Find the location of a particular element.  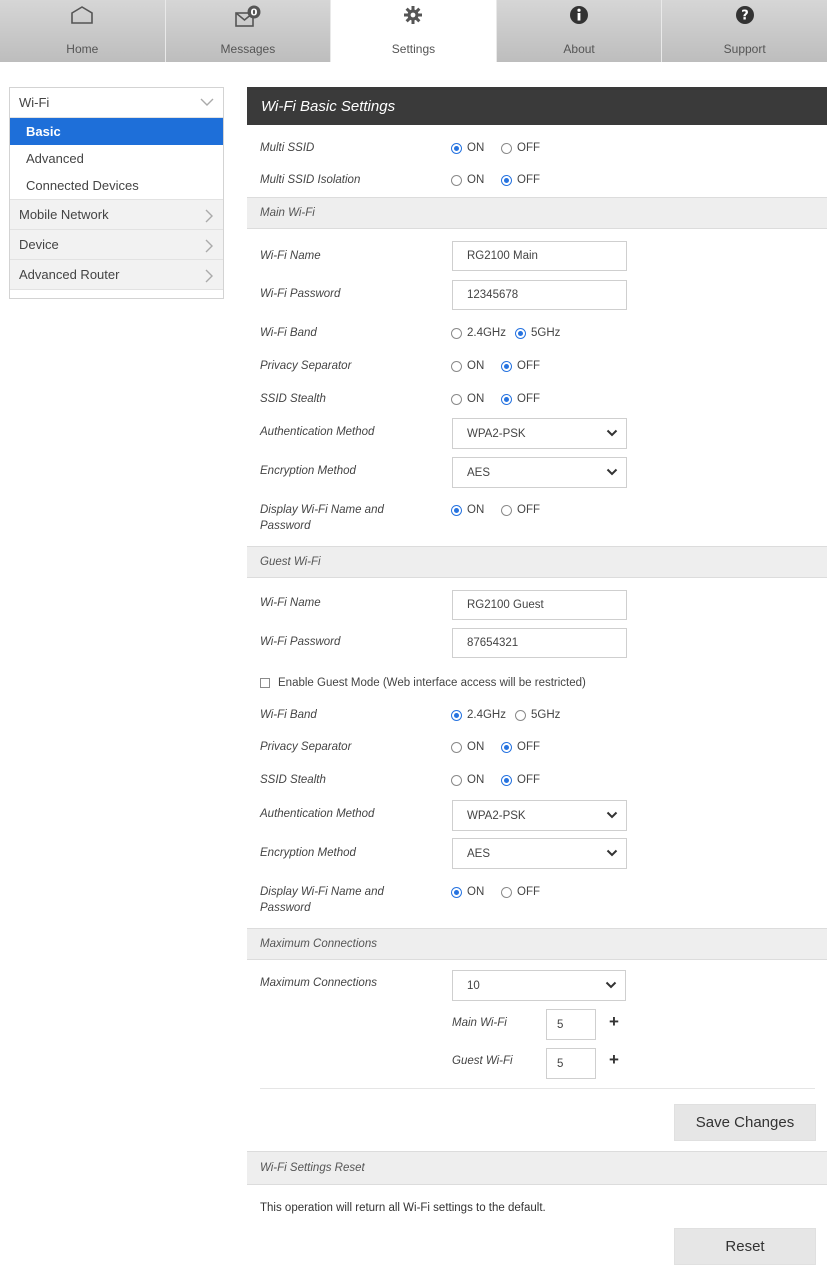

radio-label: 5GHz is located at coordinates (546, 333).